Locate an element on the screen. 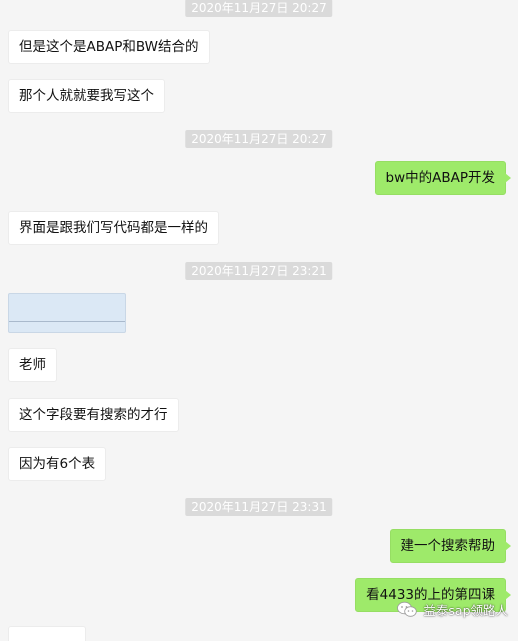  incoming-message-partial is located at coordinates (47, 633).